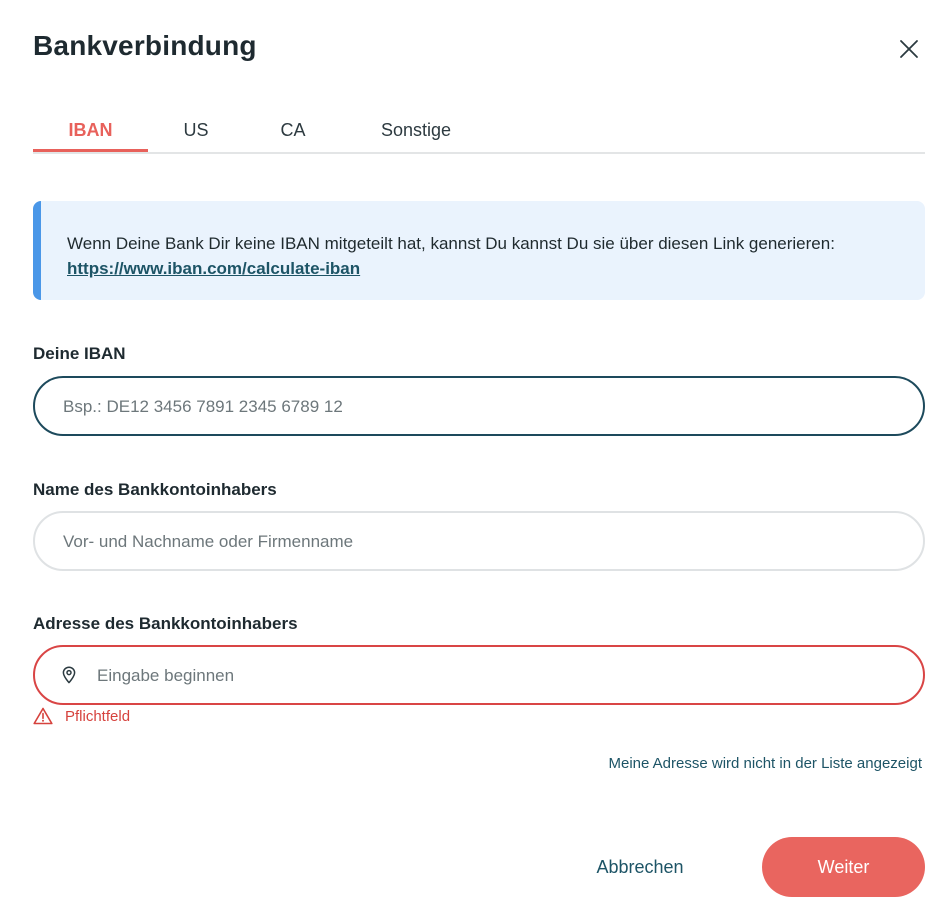 The height and width of the screenshot is (924, 948). I want to click on tab-sonstige: Sonstige, so click(416, 130).